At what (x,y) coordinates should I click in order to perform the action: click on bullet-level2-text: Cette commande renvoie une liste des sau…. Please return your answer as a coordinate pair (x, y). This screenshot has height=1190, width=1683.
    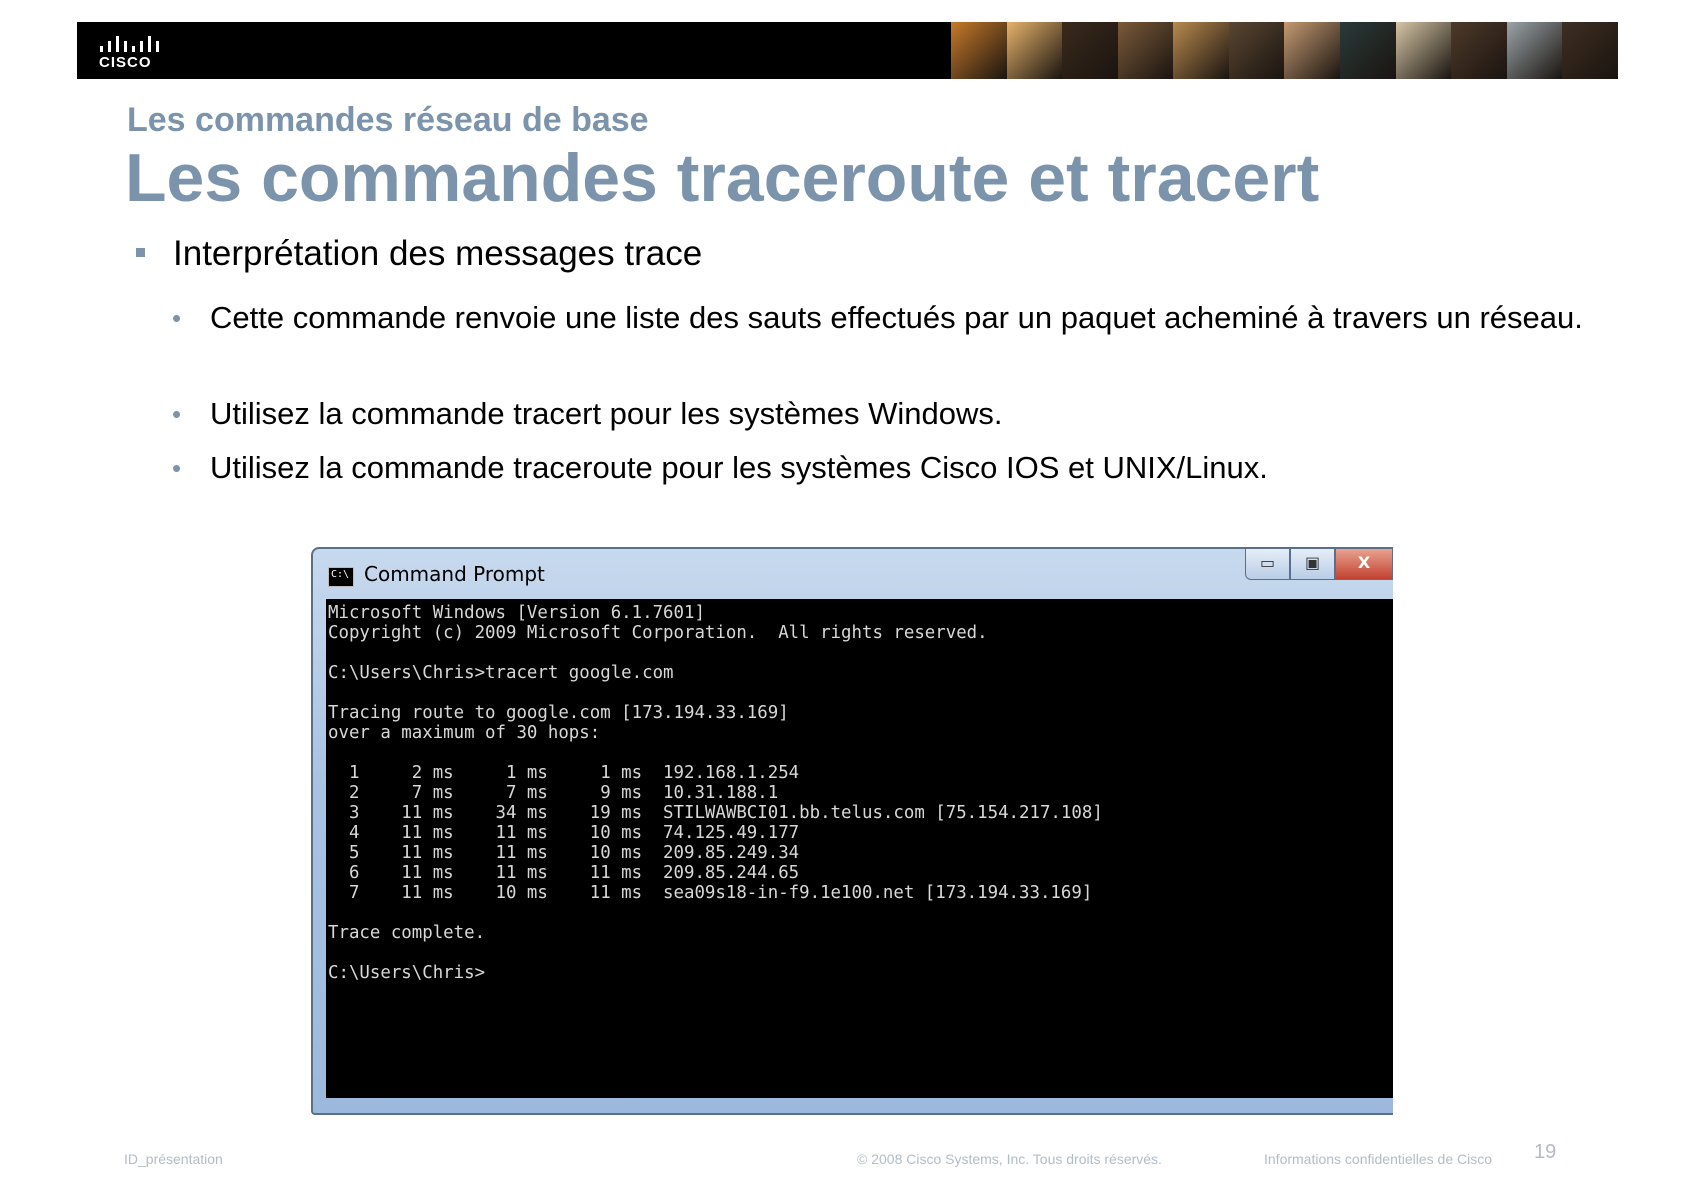
    Looking at the image, I should click on (896, 317).